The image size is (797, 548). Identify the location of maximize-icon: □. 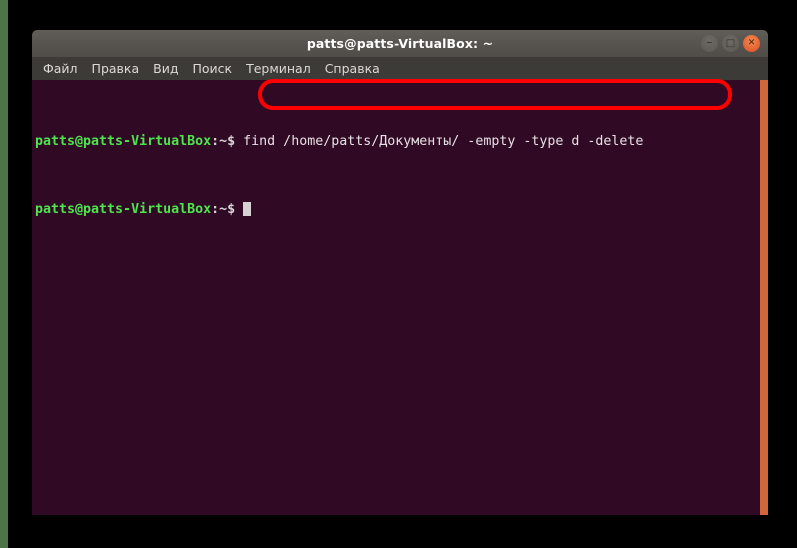
(730, 43).